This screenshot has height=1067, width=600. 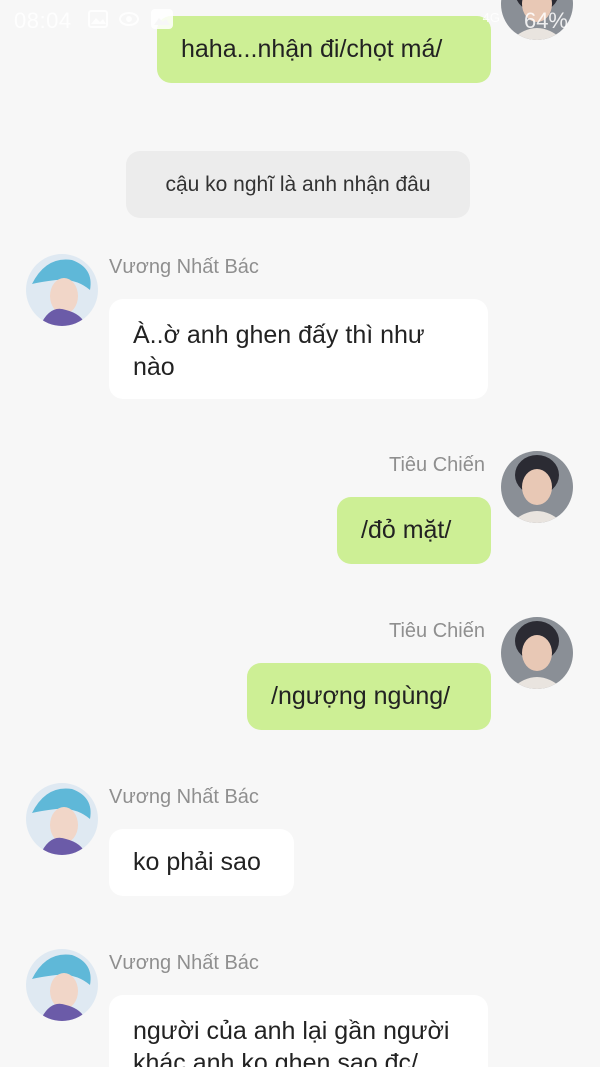 I want to click on status-time: 08:04, so click(x=43, y=20).